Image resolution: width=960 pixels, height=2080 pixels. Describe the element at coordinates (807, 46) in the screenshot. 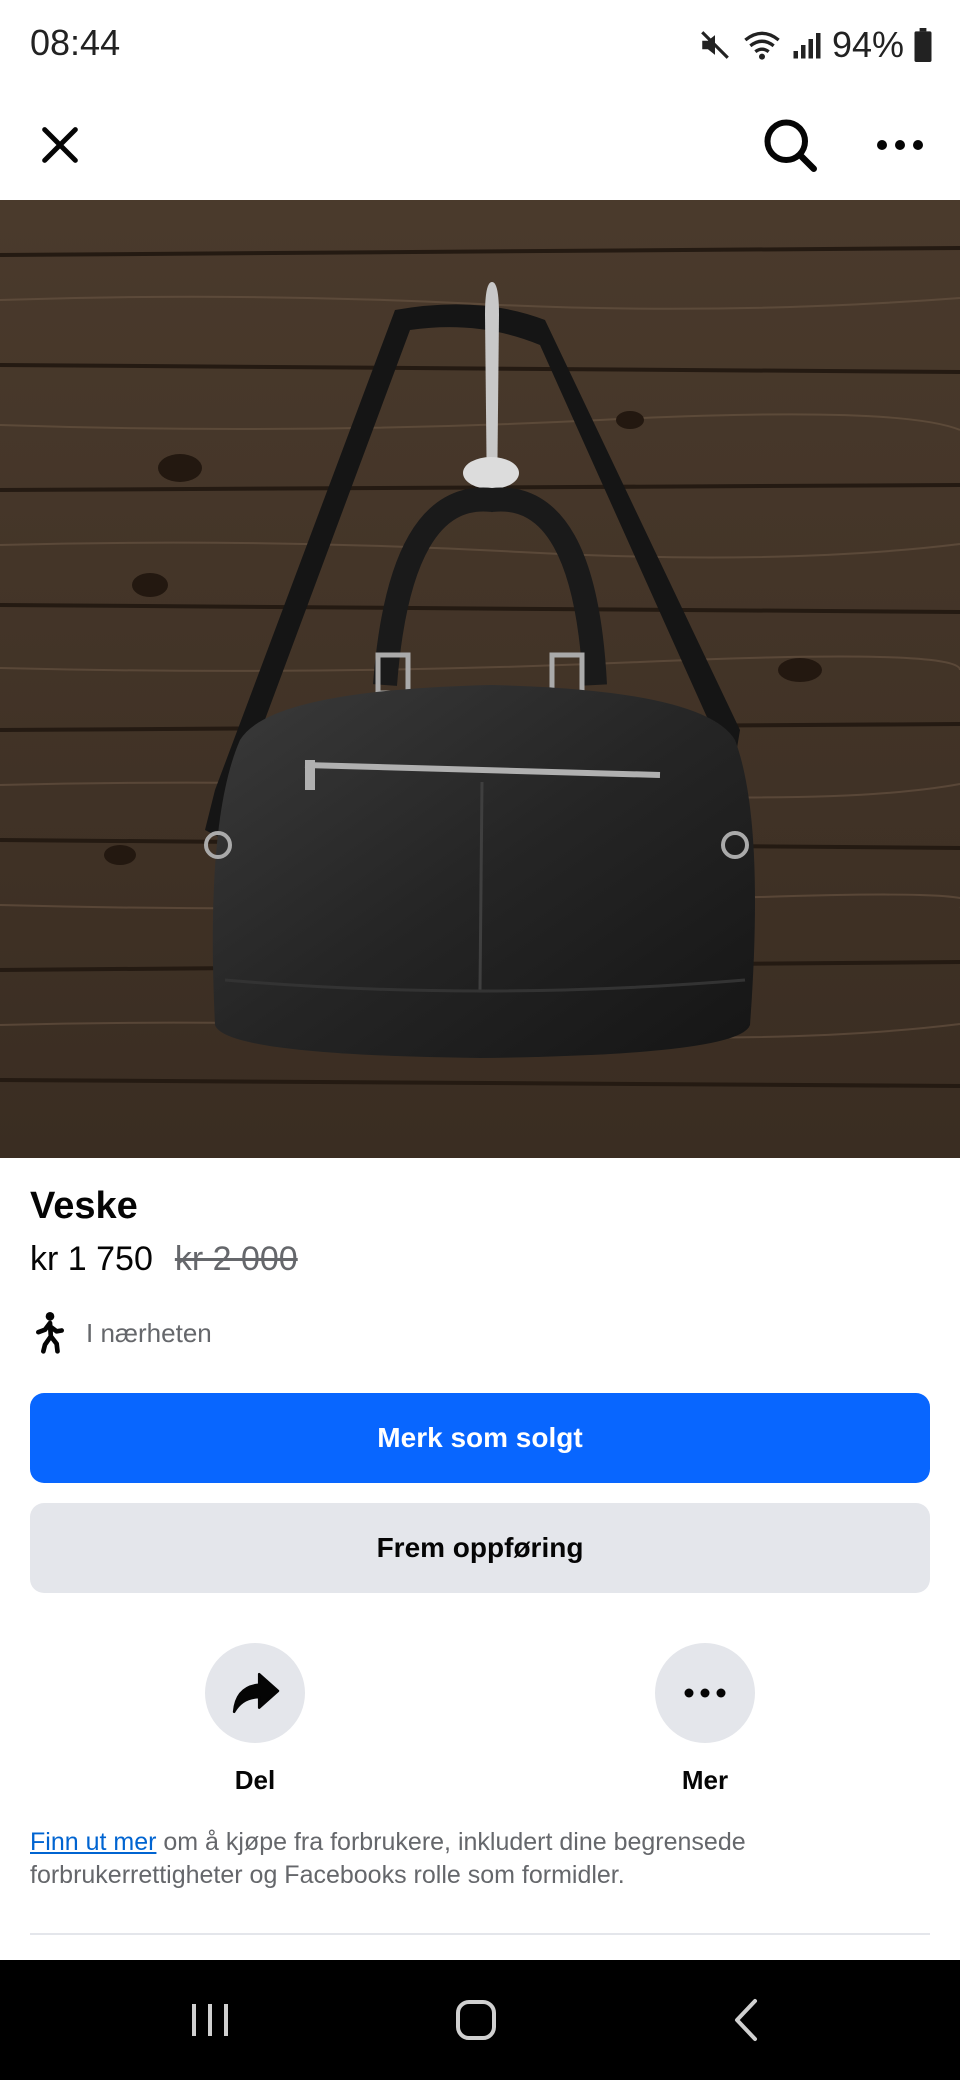

I see `signal-icon` at that location.